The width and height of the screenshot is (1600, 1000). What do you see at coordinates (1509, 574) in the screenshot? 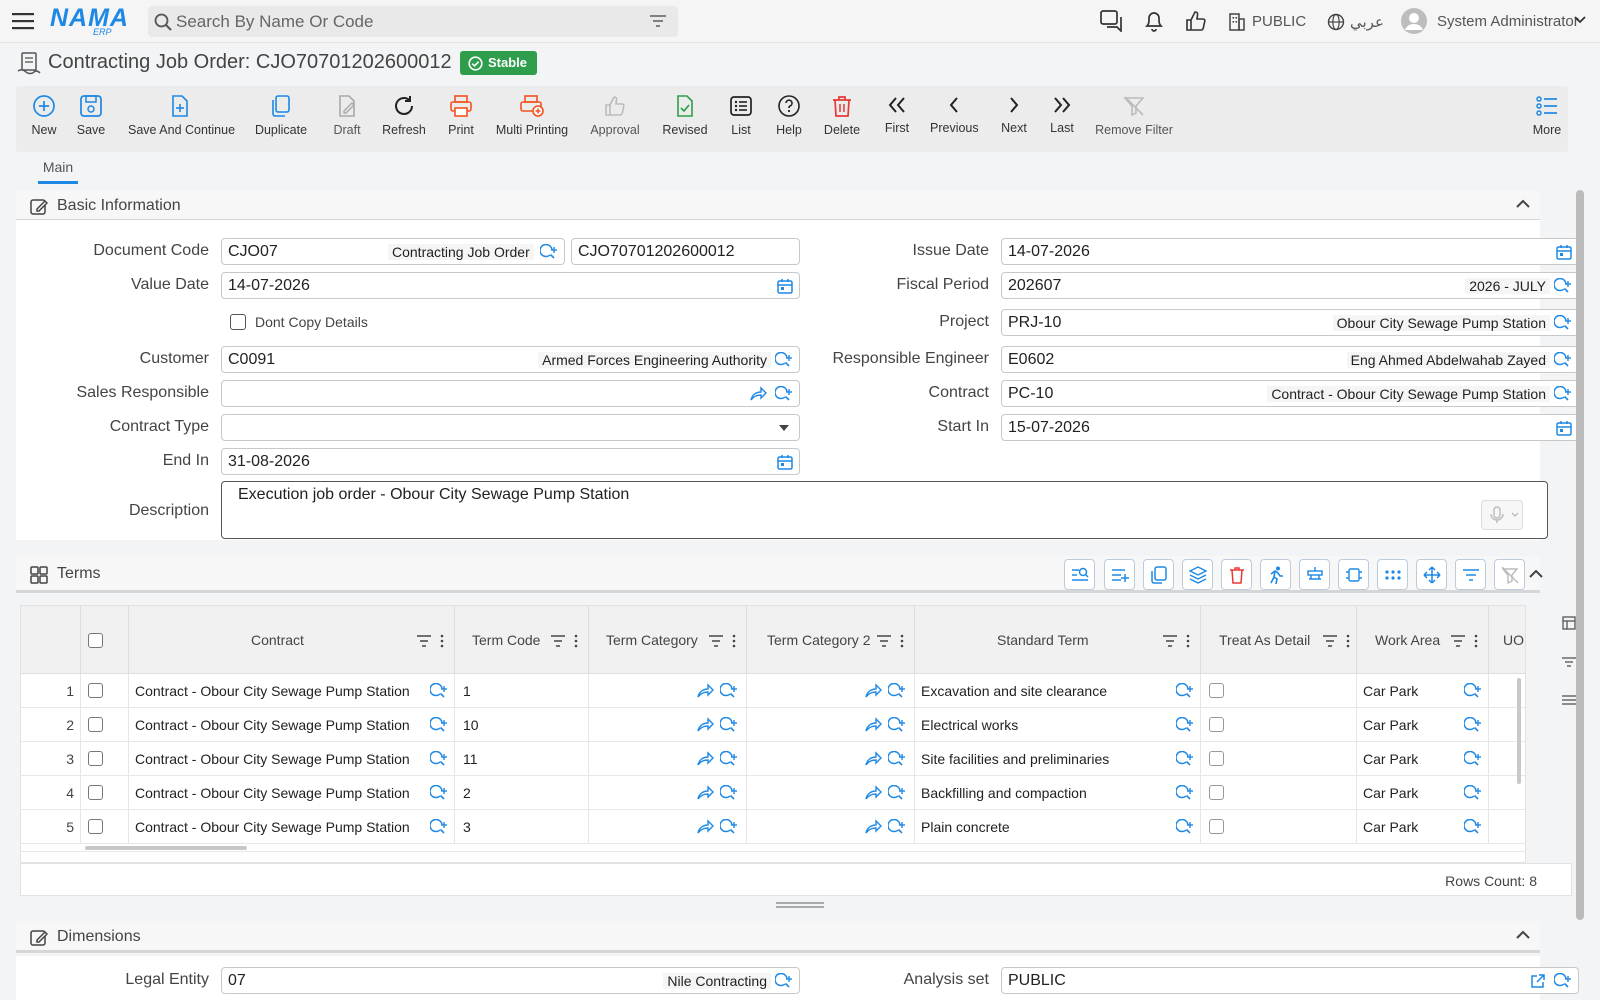
I see `grid-remove-filter-button` at bounding box center [1509, 574].